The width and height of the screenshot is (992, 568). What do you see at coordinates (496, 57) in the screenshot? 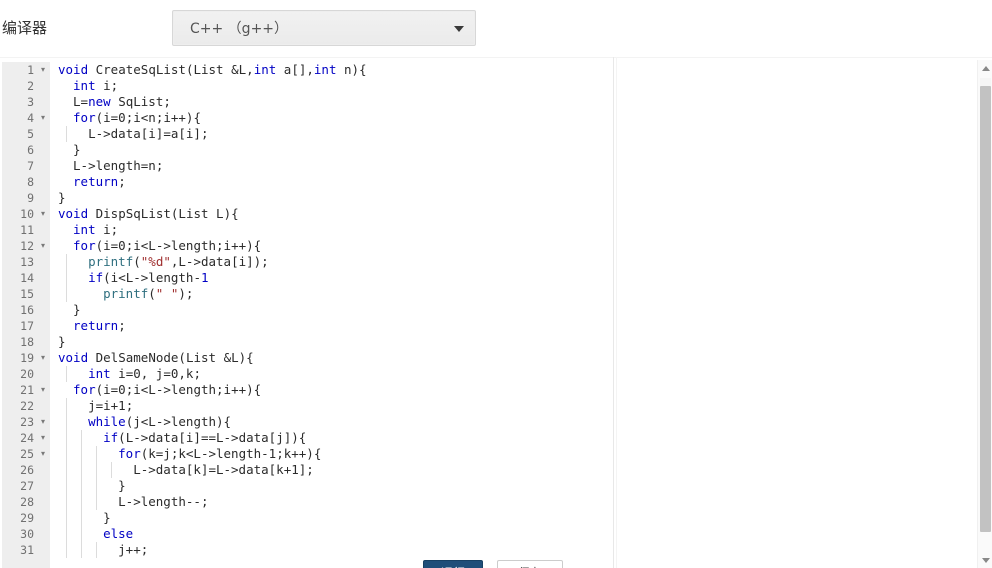
I see `editor-top-divider` at bounding box center [496, 57].